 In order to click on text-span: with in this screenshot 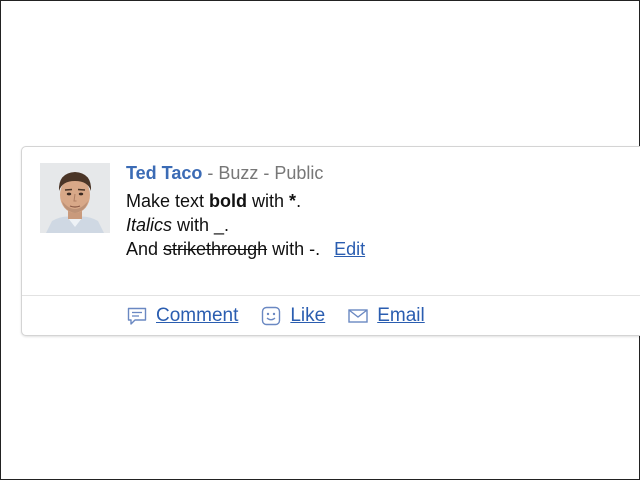, I will do `click(268, 201)`.